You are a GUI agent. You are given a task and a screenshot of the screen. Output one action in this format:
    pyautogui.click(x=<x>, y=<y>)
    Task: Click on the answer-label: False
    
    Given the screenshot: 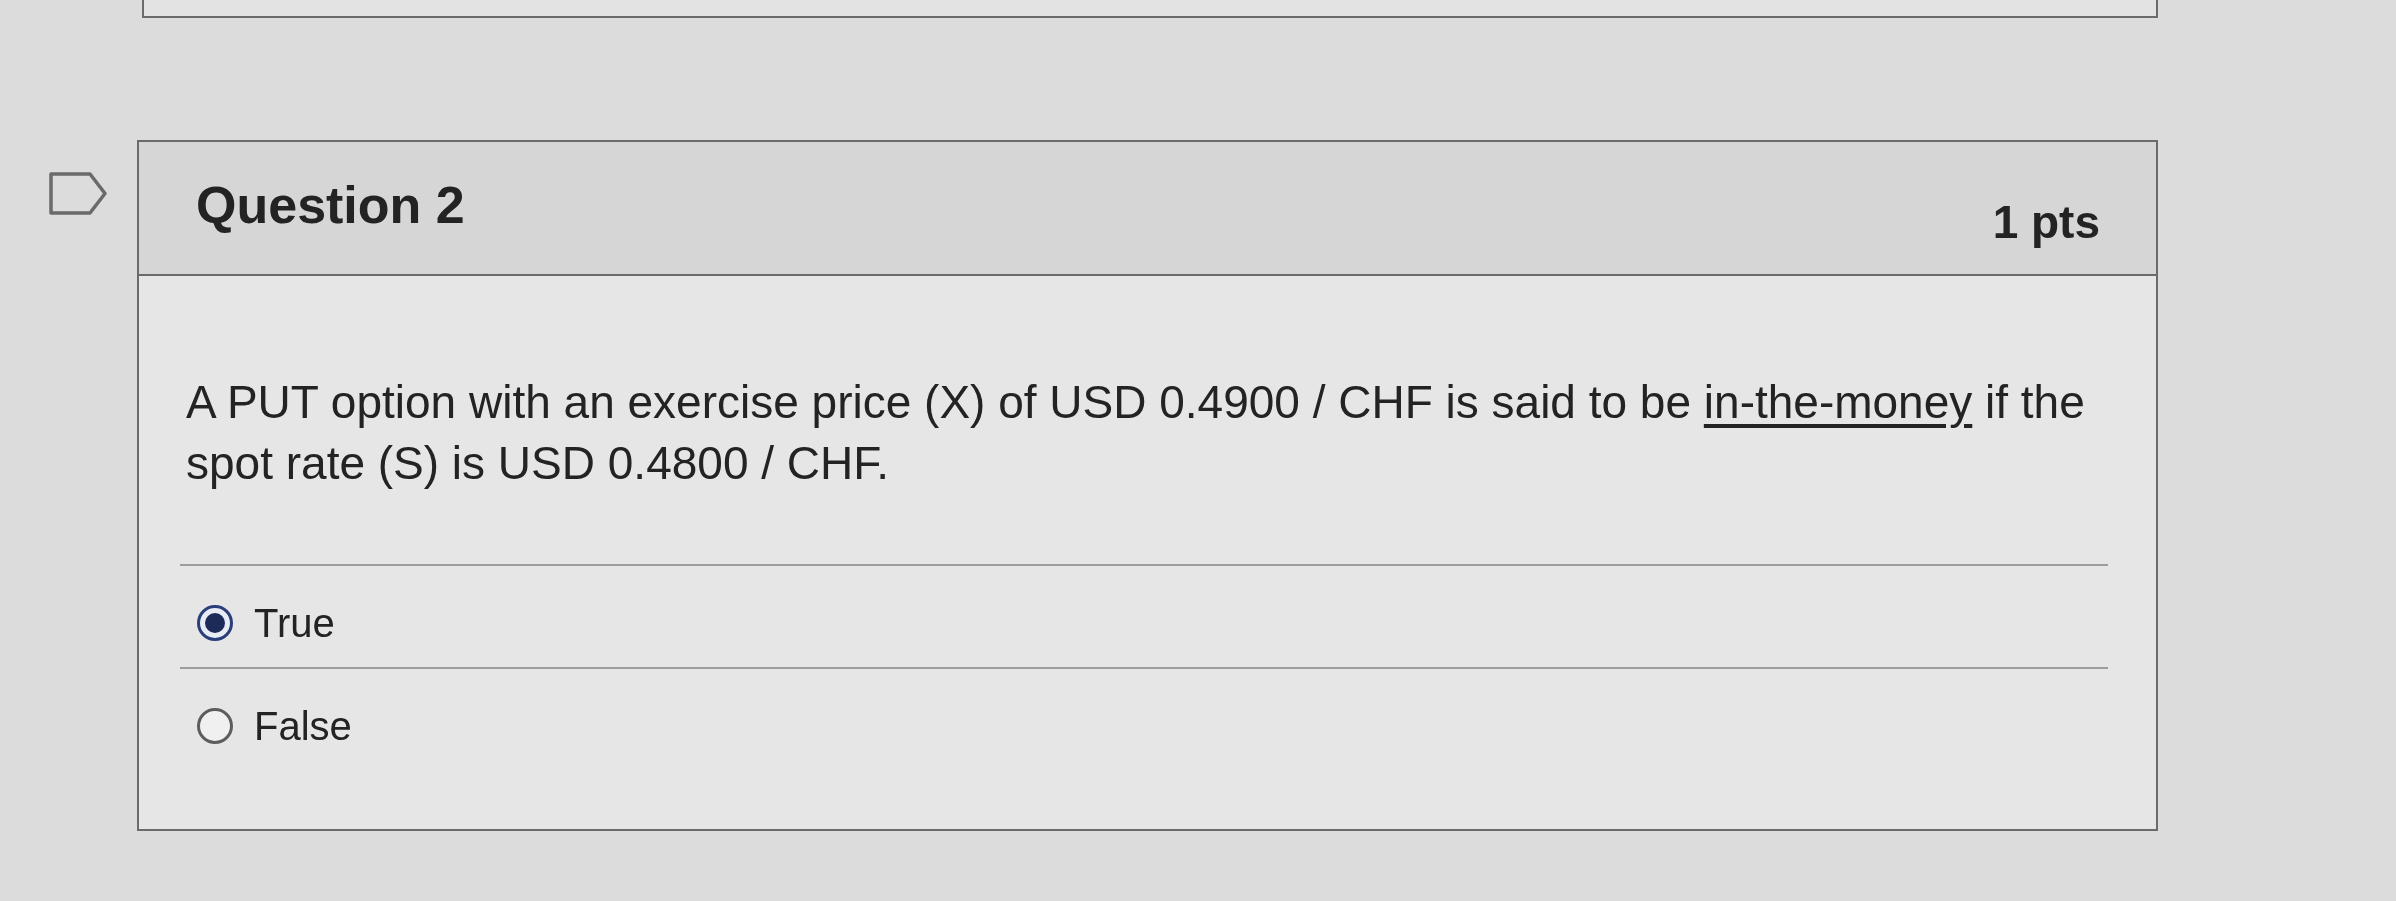 What is the action you would take?
    pyautogui.click(x=303, y=726)
    